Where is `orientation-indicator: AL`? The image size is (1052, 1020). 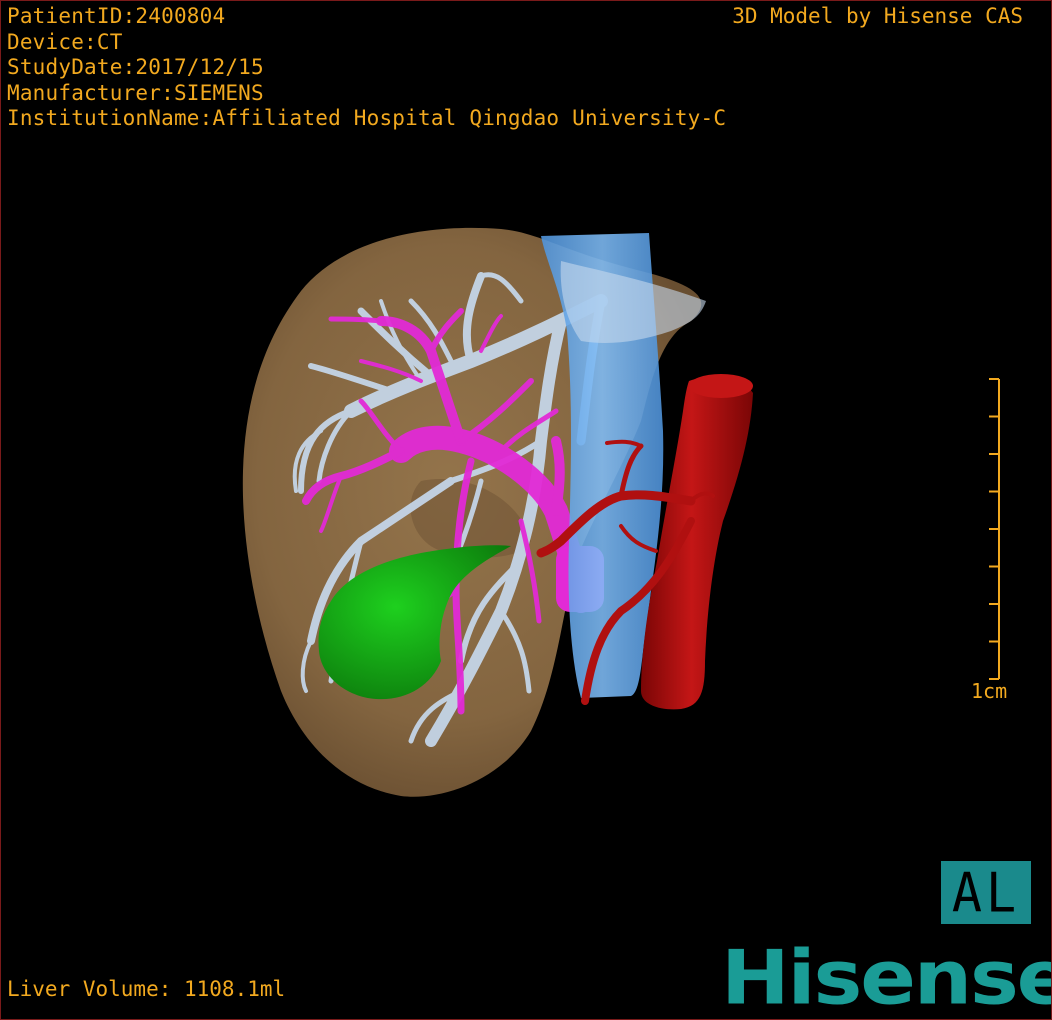
orientation-indicator: AL is located at coordinates (986, 892).